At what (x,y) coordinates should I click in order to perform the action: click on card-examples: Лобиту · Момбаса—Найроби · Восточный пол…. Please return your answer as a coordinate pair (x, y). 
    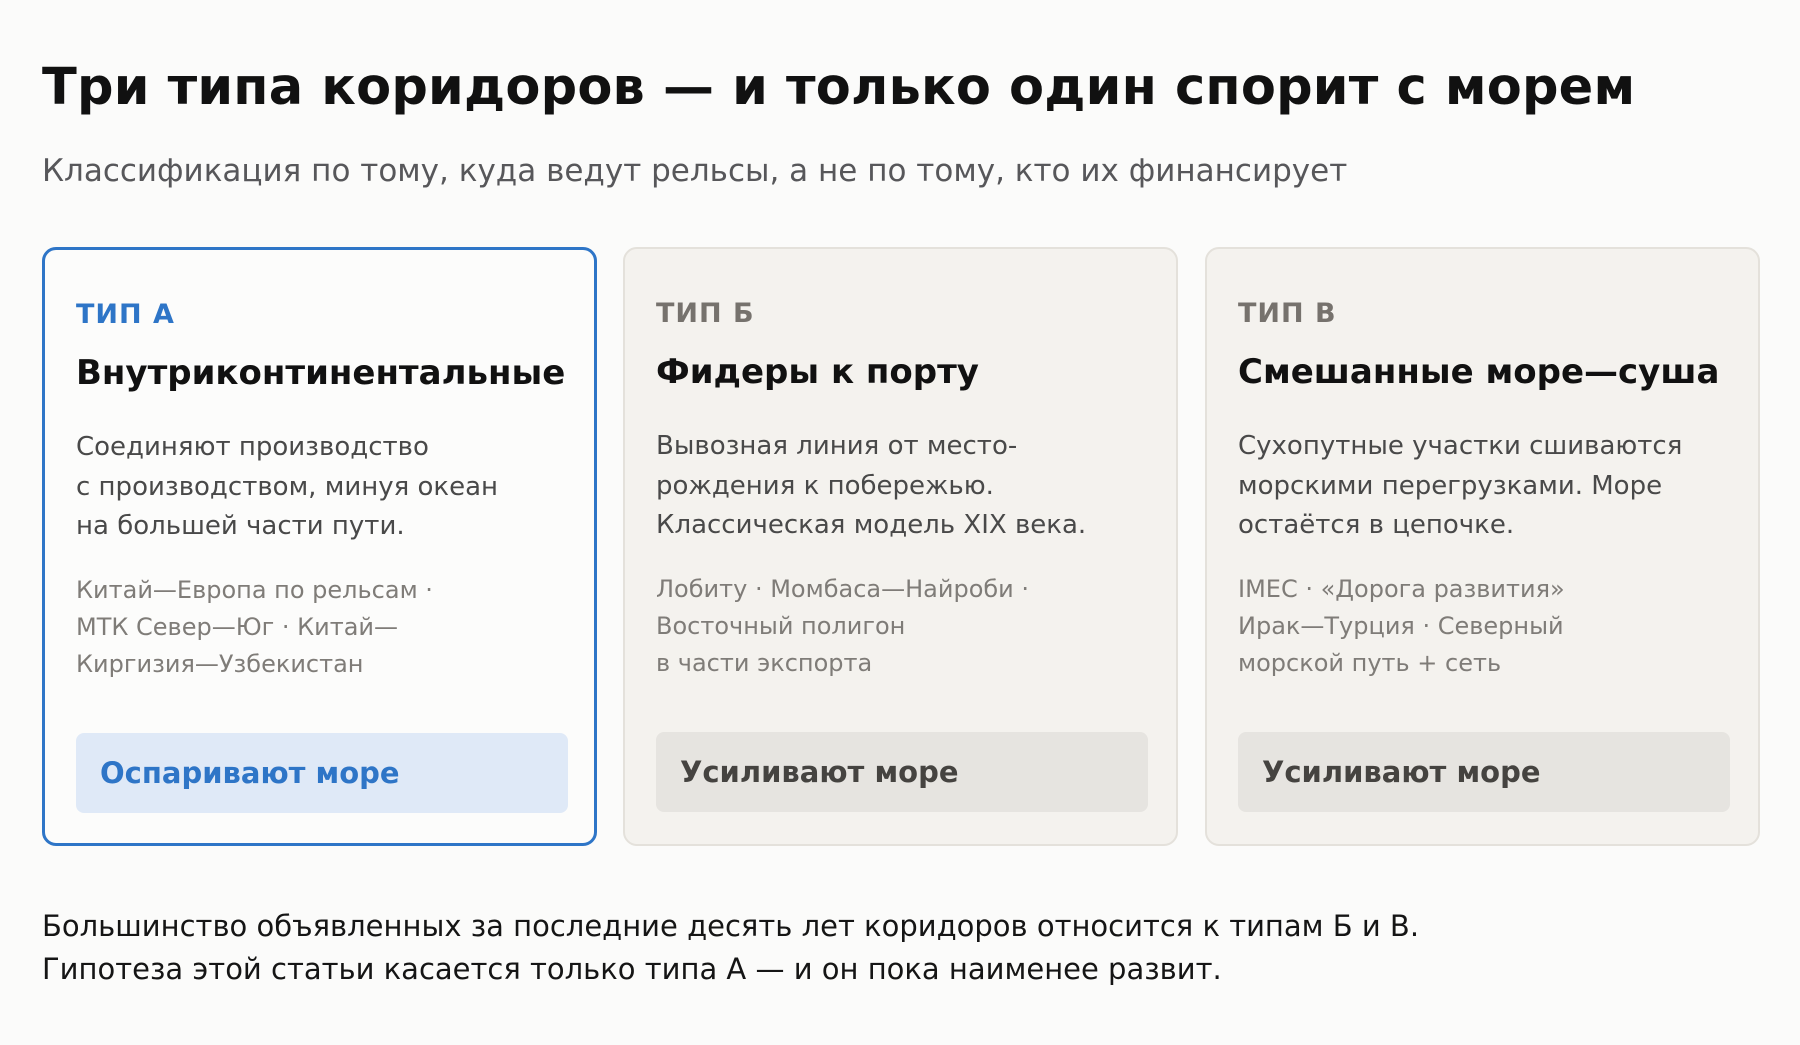
    Looking at the image, I should click on (843, 625).